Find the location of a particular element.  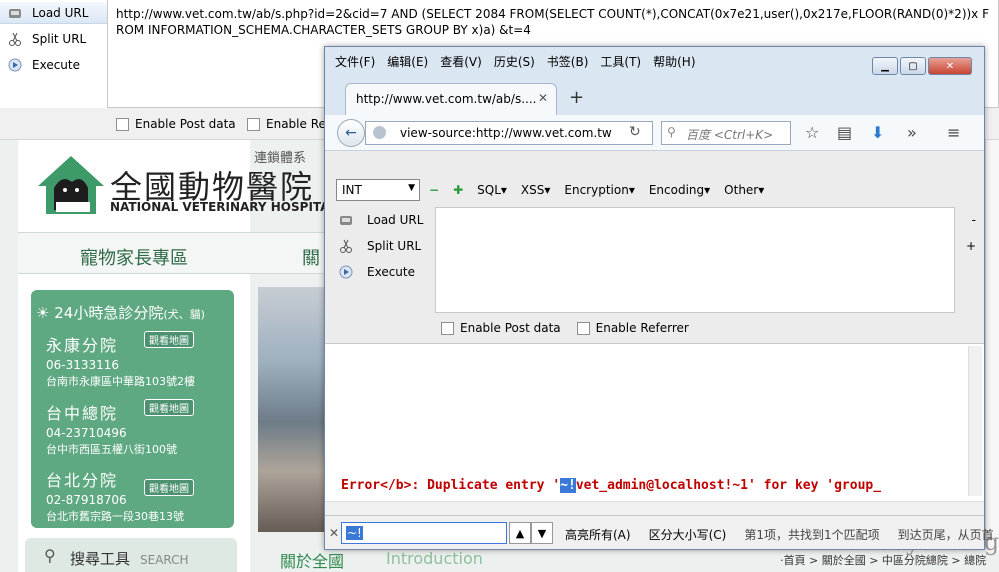

chain-label: 連鎖體系 is located at coordinates (280, 158).